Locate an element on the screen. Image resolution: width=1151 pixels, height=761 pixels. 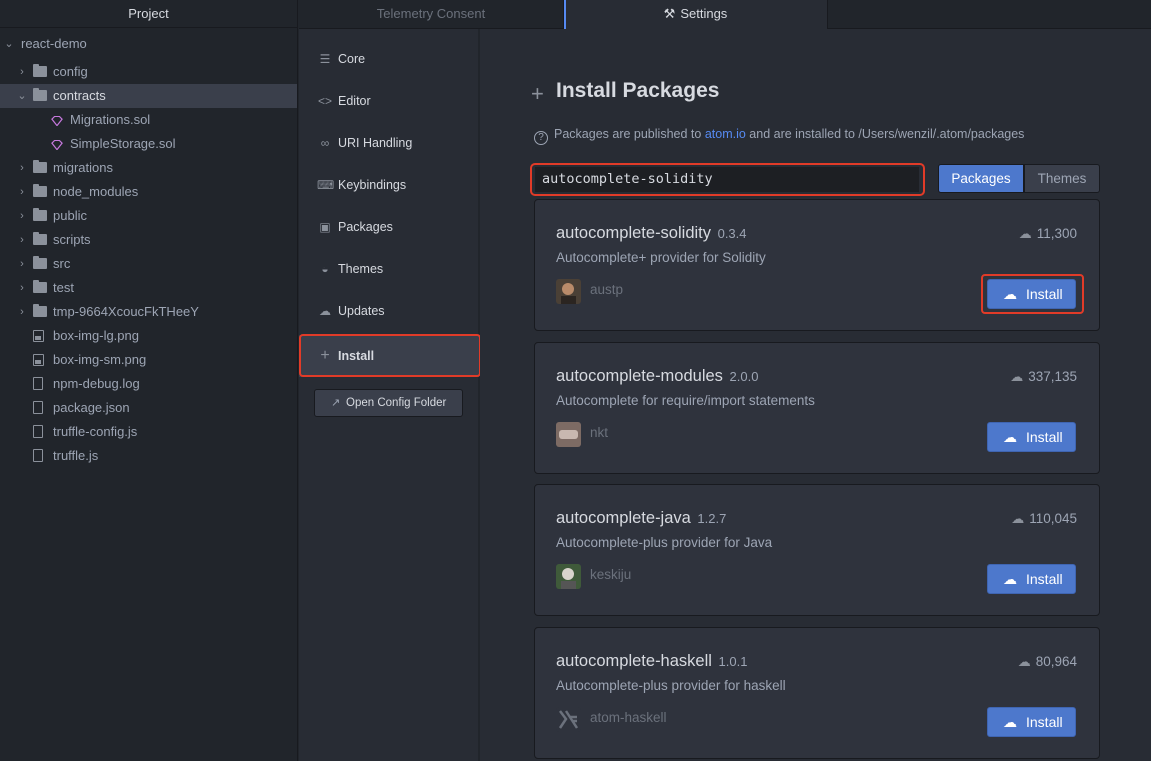
tree-file-box-img-sm: box-img-sm.png is located at coordinates (148, 360).